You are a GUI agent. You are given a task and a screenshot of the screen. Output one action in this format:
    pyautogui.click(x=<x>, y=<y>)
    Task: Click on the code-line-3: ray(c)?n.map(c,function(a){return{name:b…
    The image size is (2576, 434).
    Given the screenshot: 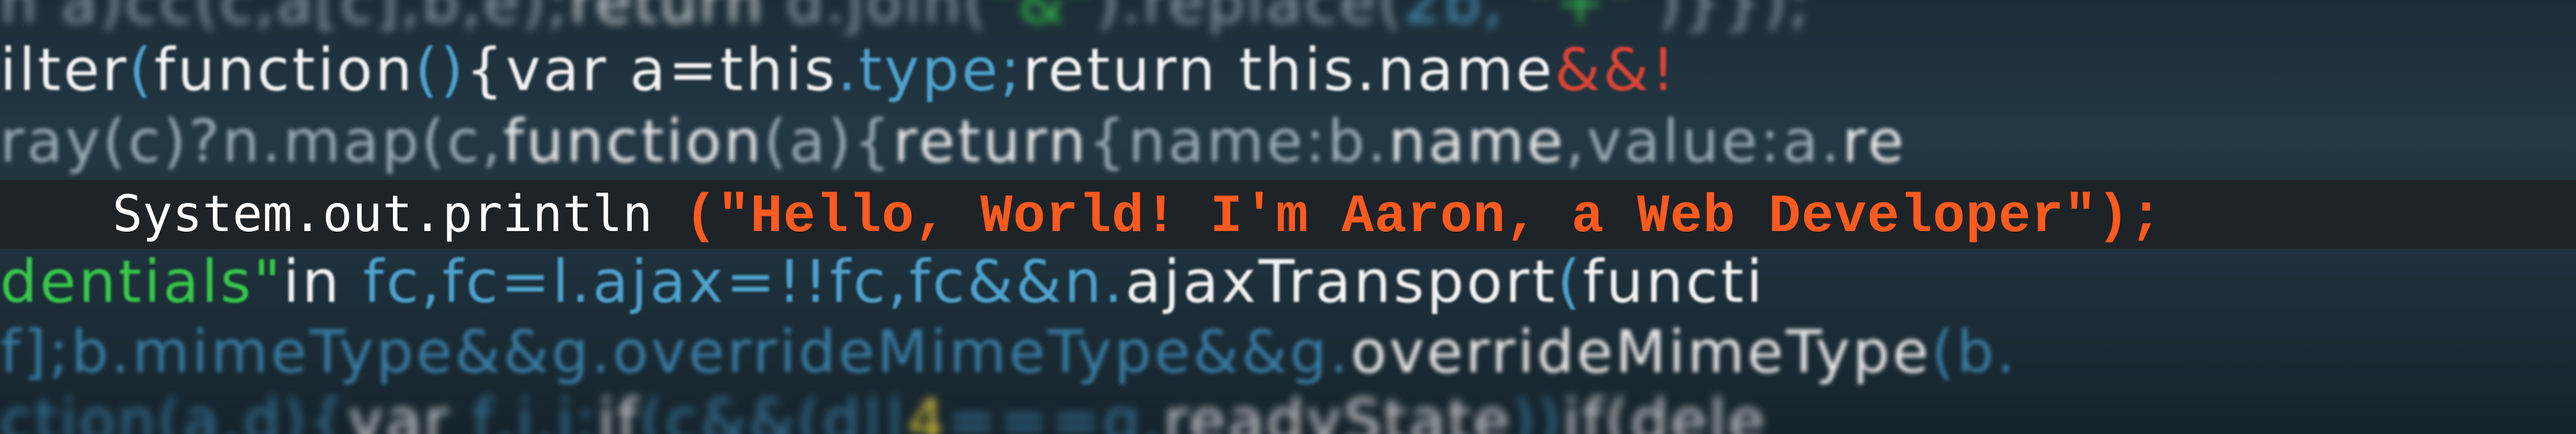 What is the action you would take?
    pyautogui.click(x=953, y=141)
    